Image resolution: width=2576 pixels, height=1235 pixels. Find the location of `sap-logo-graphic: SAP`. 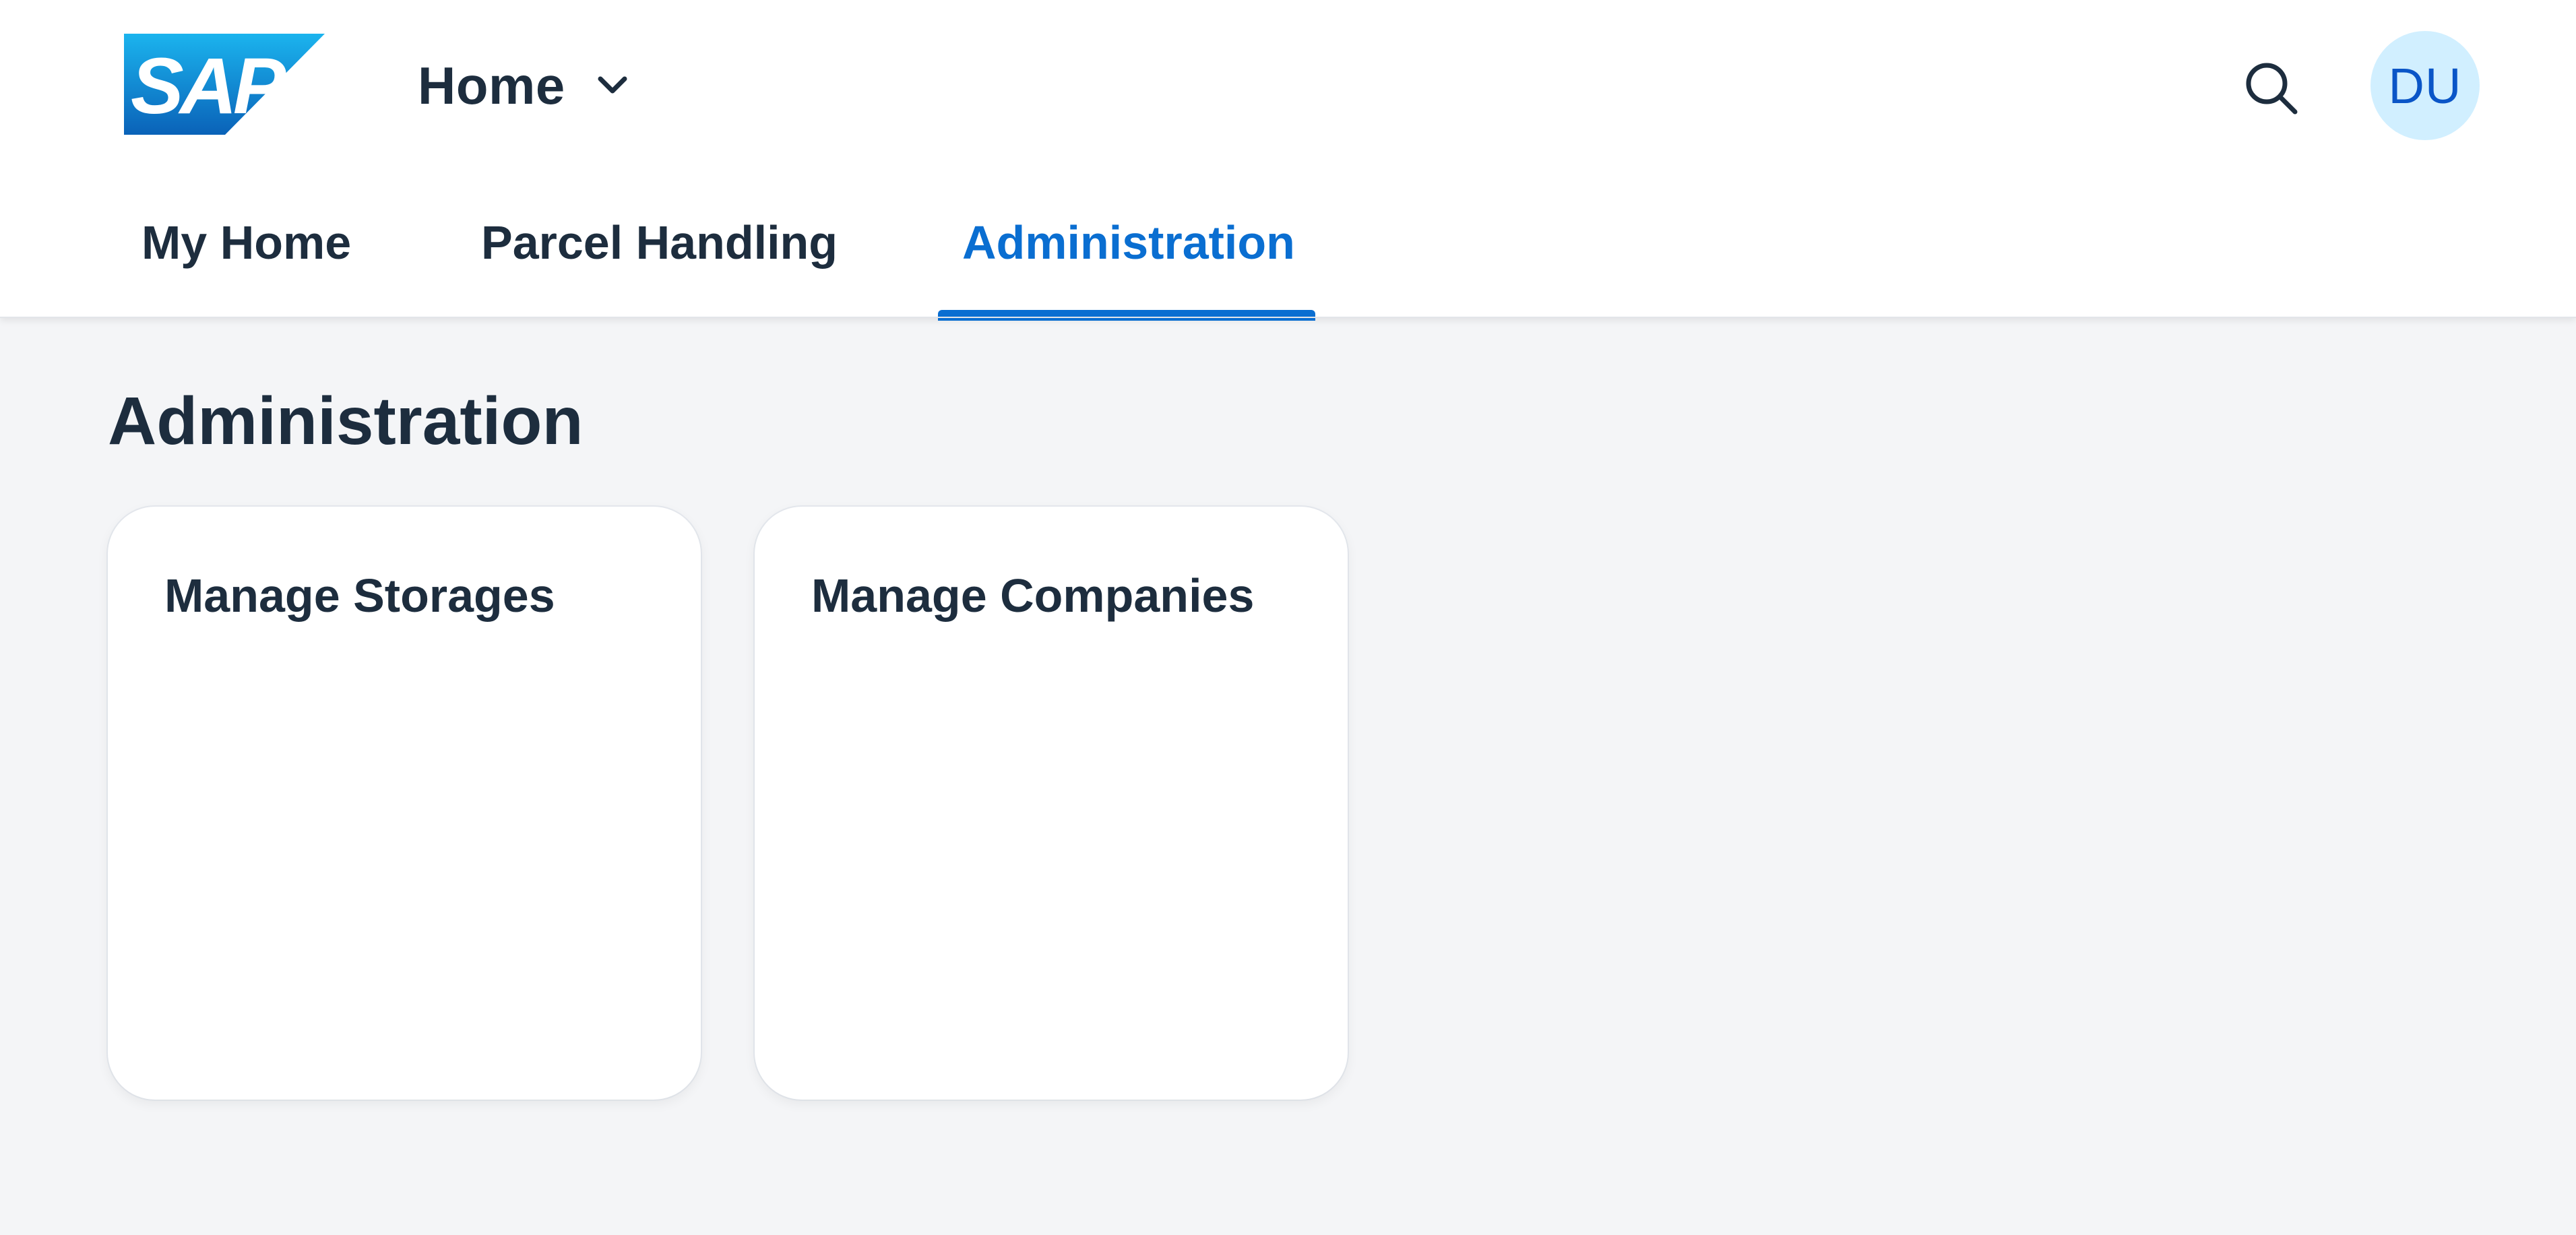

sap-logo-graphic: SAP is located at coordinates (224, 84).